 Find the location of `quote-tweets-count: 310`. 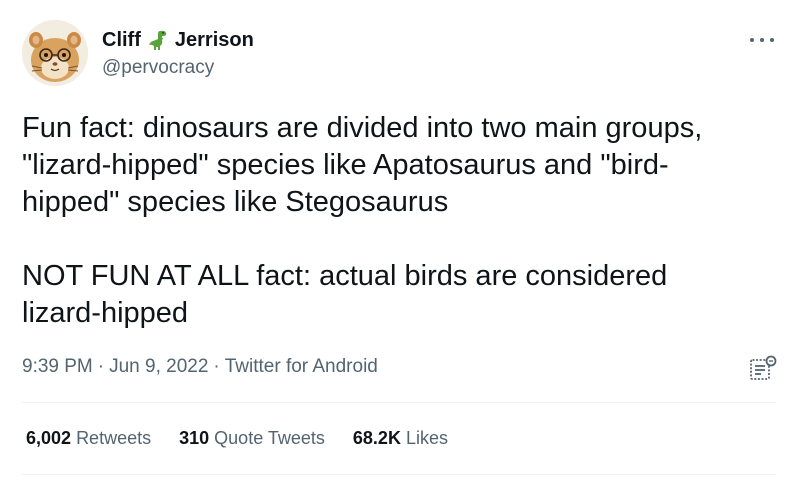

quote-tweets-count: 310 is located at coordinates (194, 438).